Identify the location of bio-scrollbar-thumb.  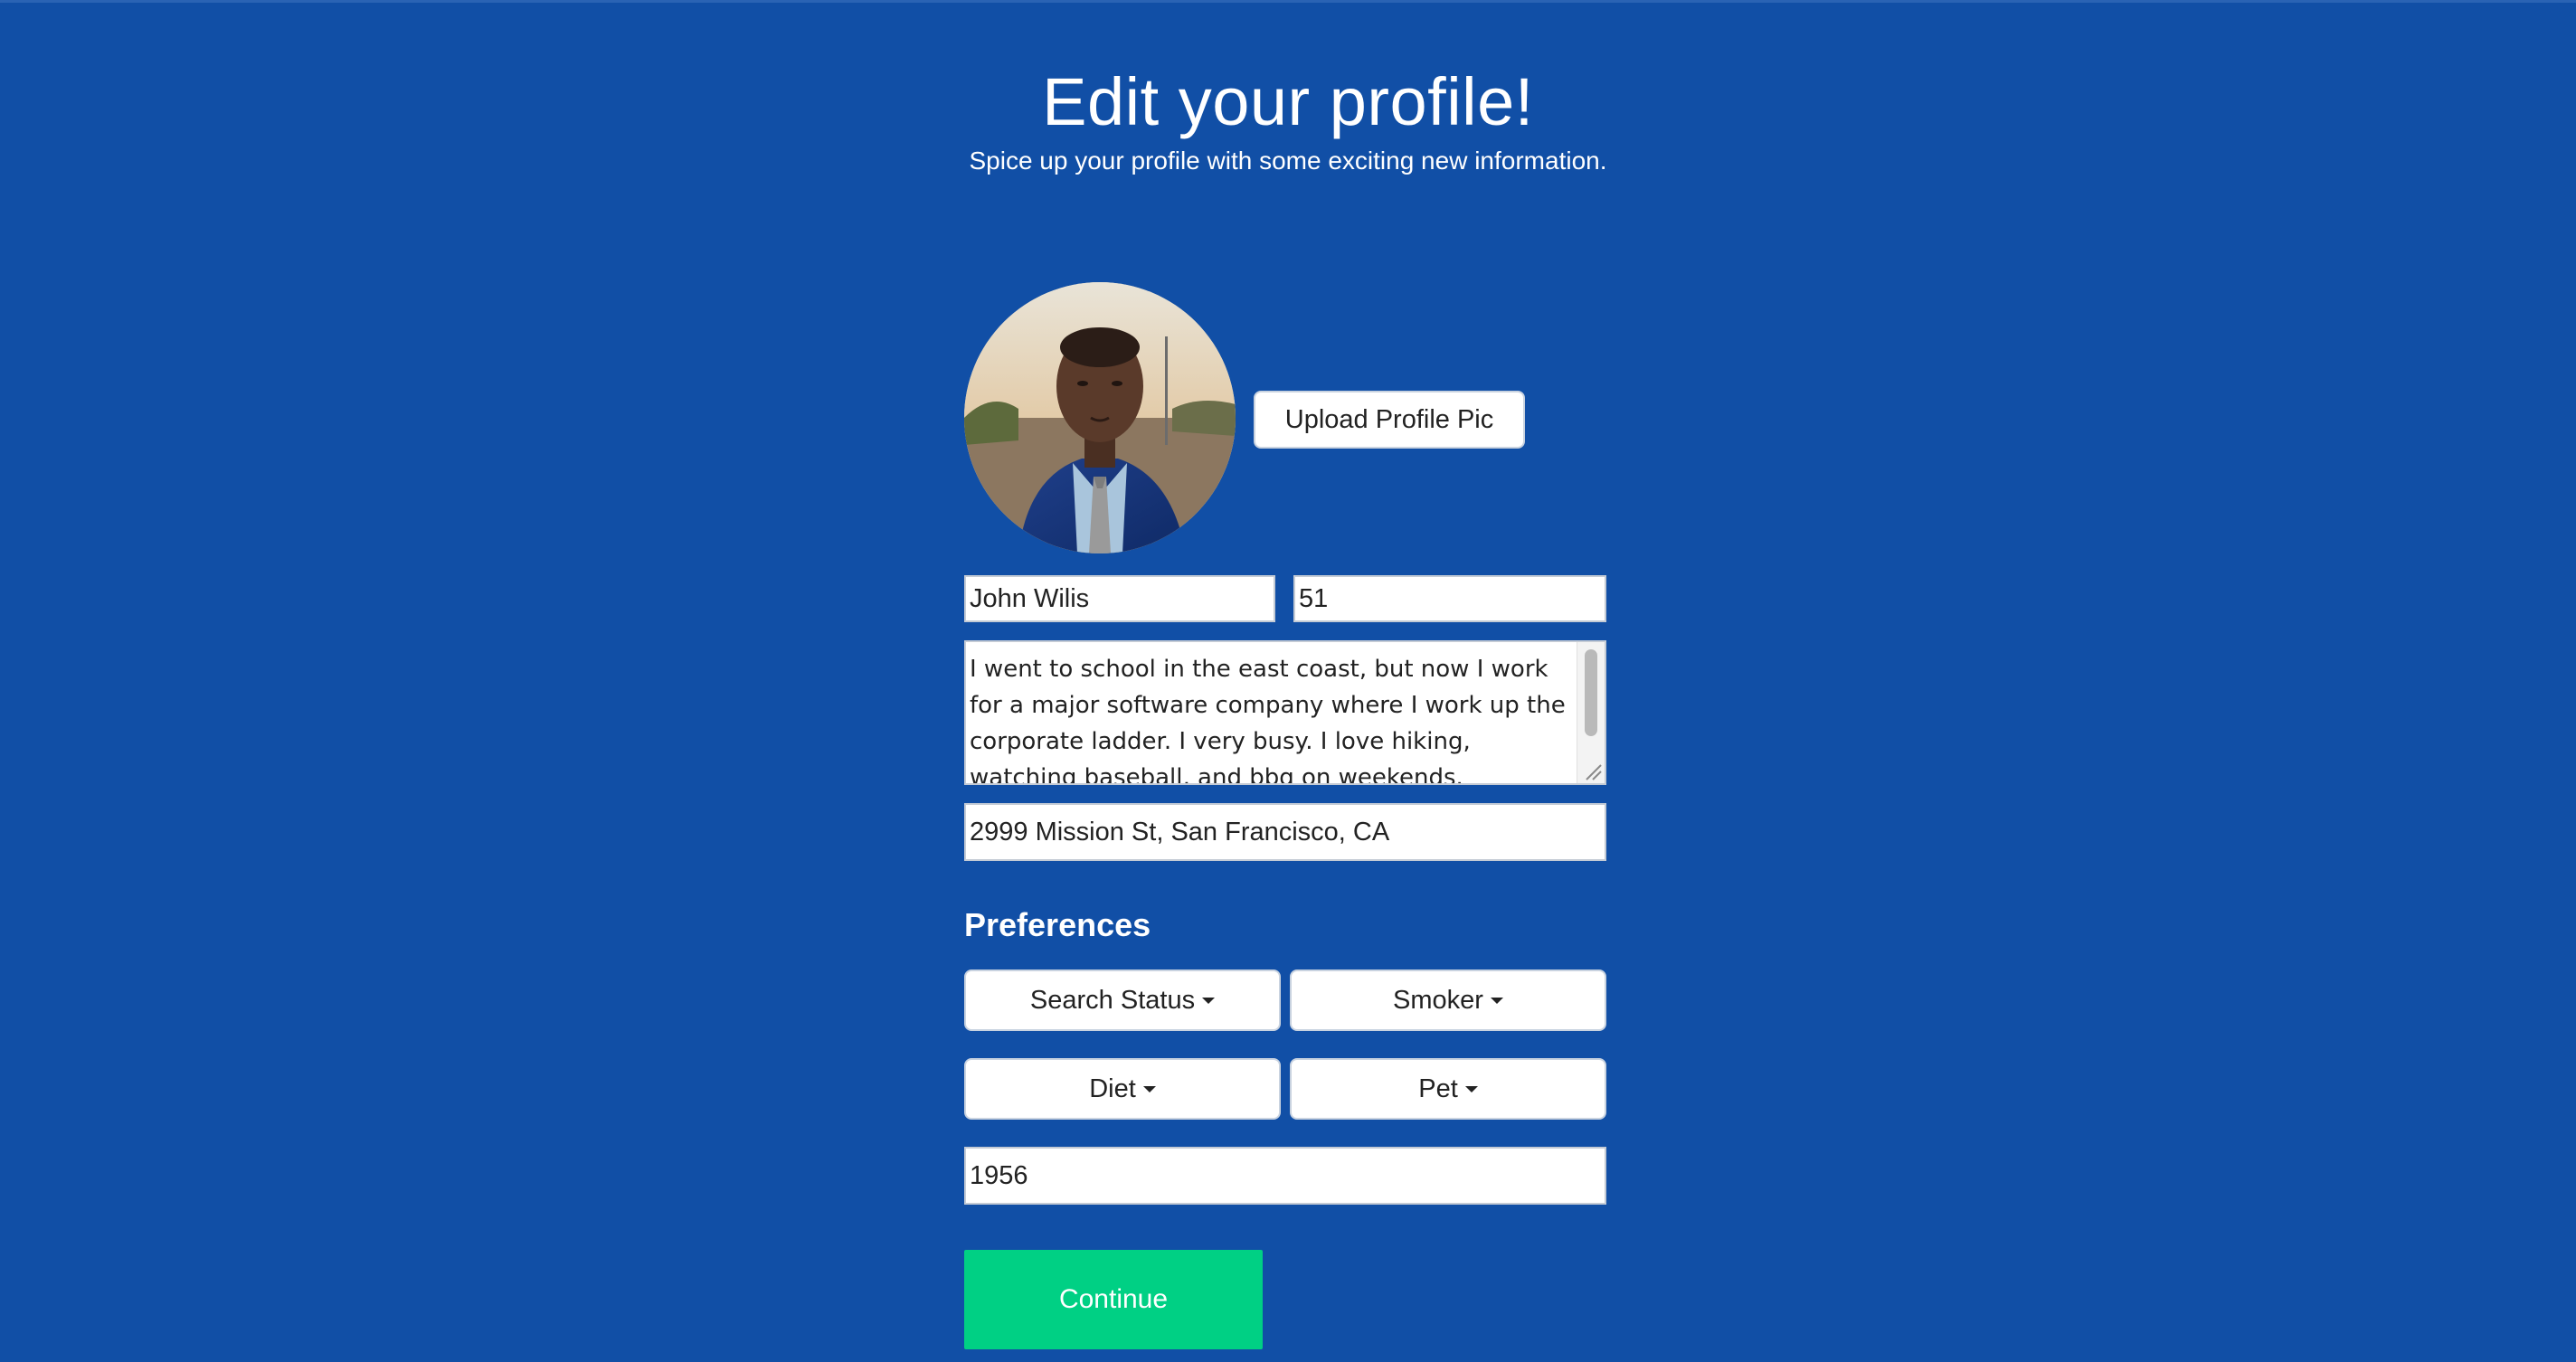
(1591, 692).